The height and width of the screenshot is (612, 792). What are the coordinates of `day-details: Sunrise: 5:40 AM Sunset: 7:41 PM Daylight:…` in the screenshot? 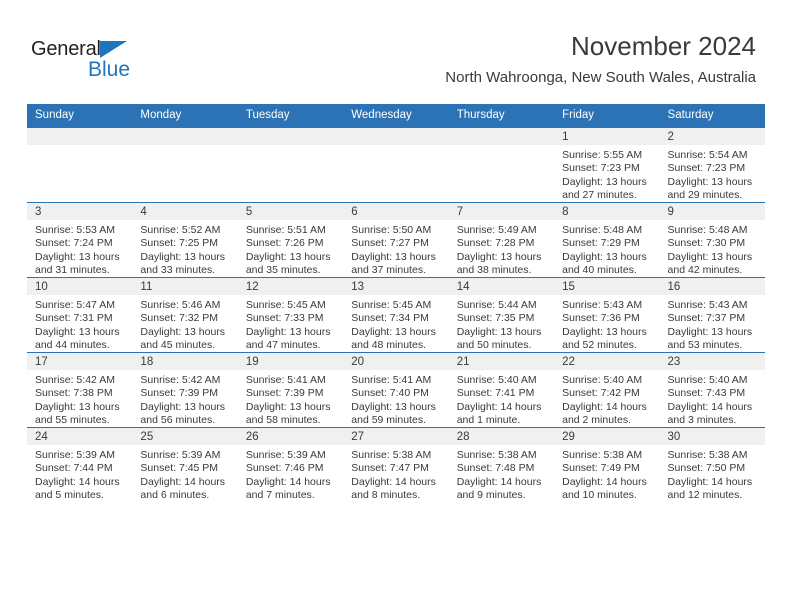 It's located at (501, 399).